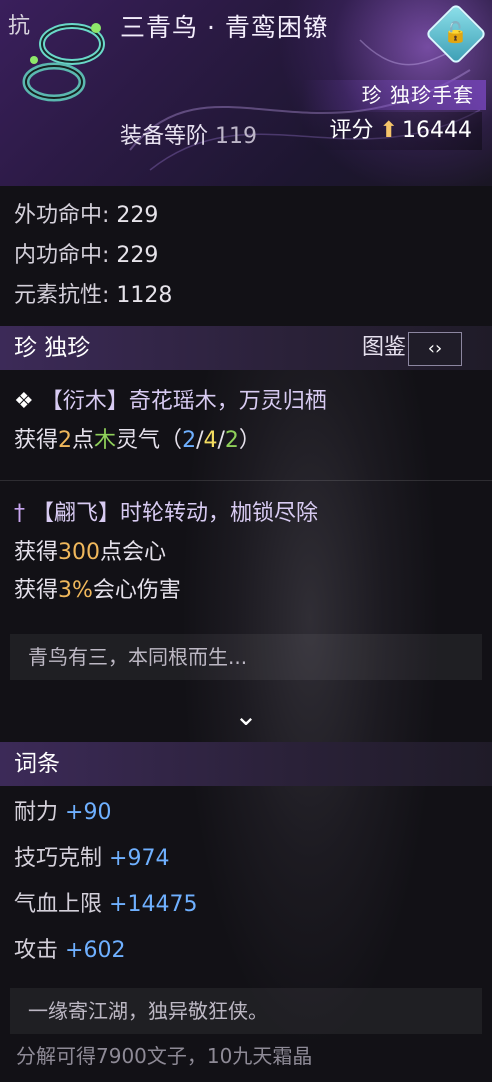 This screenshot has width=492, height=1082. What do you see at coordinates (164, 1056) in the screenshot?
I see `disassemble-info: 分解可得7900文子，10九天霜晶` at bounding box center [164, 1056].